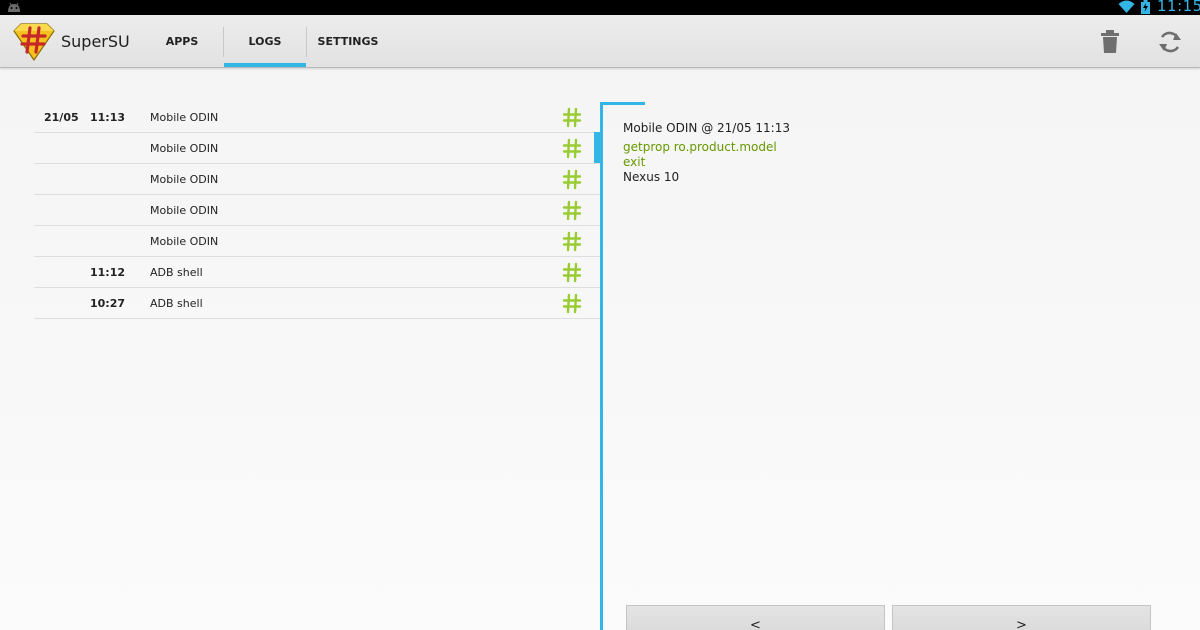 The width and height of the screenshot is (1200, 630). I want to click on next-button-label: >, so click(1021, 624).